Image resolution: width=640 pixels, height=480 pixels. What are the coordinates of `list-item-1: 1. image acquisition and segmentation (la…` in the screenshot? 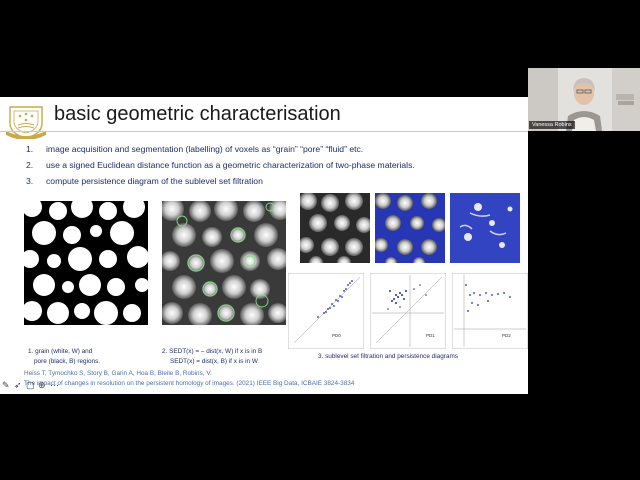 It's located at (194, 149).